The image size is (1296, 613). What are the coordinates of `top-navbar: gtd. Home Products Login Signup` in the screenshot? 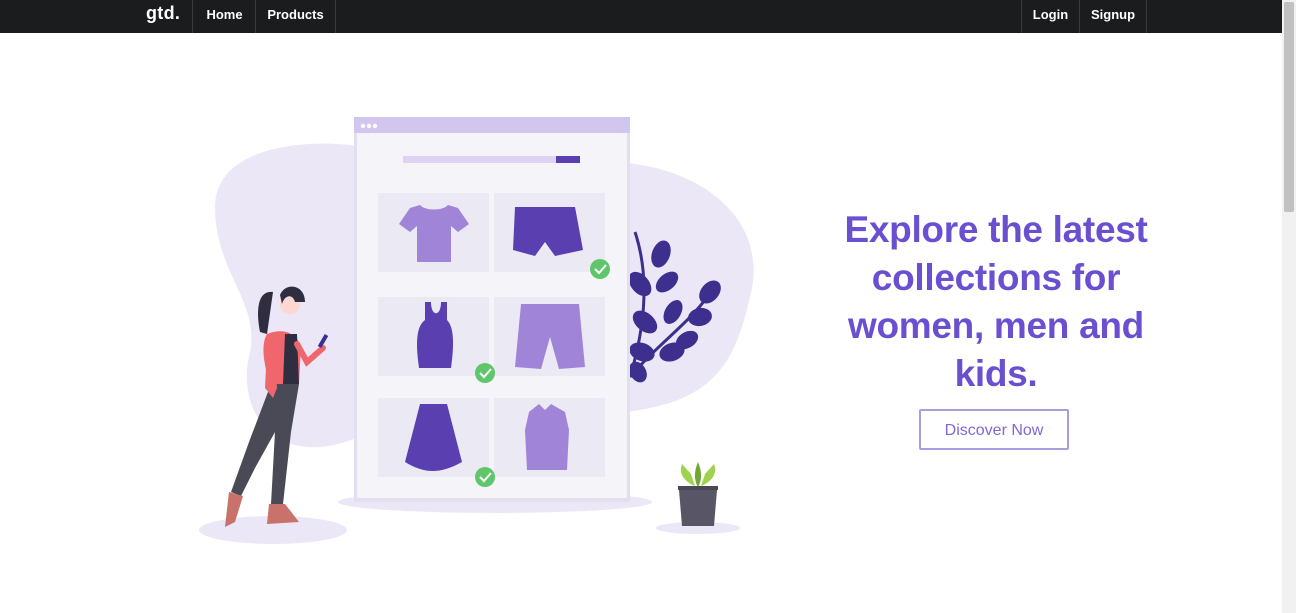 It's located at (641, 16).